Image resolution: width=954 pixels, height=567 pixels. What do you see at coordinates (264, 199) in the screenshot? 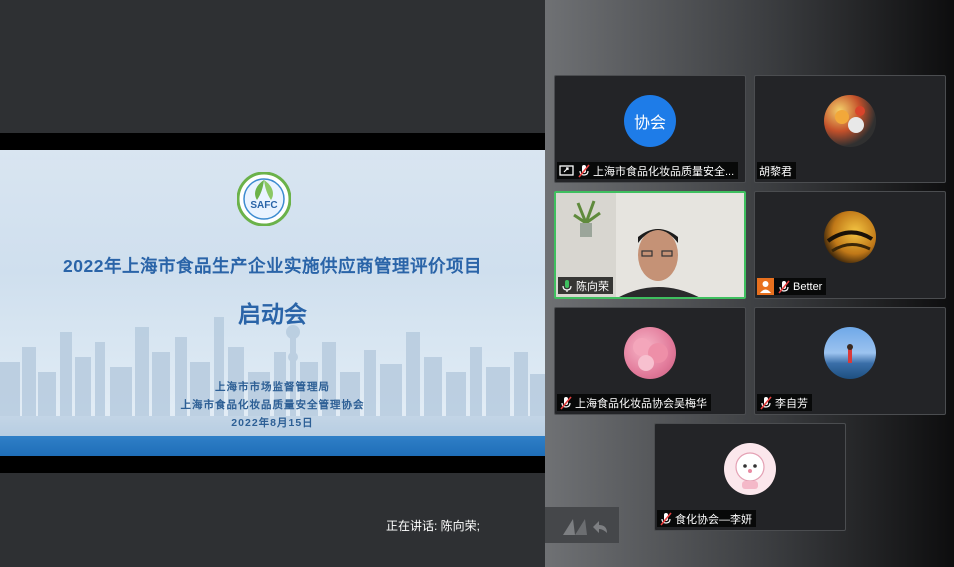
I see `safc-logo: SAFC` at bounding box center [264, 199].